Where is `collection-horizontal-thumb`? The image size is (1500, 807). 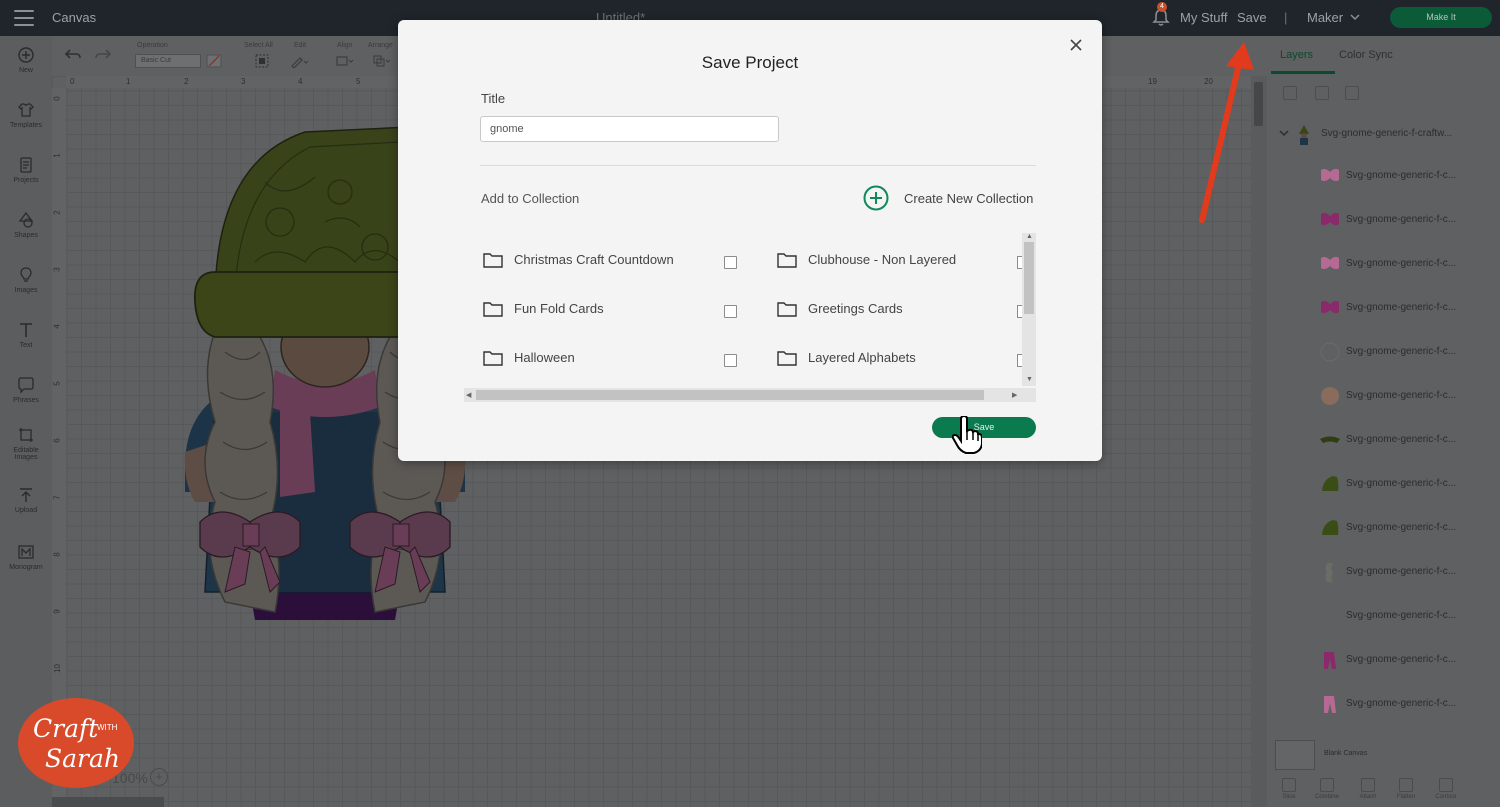
collection-horizontal-thumb is located at coordinates (730, 395).